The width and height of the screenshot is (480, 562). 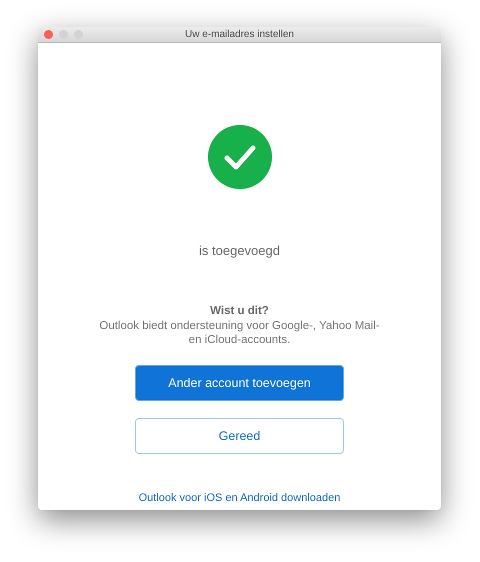 What do you see at coordinates (239, 35) in the screenshot?
I see `window-title: Uw e-mailadres instellen` at bounding box center [239, 35].